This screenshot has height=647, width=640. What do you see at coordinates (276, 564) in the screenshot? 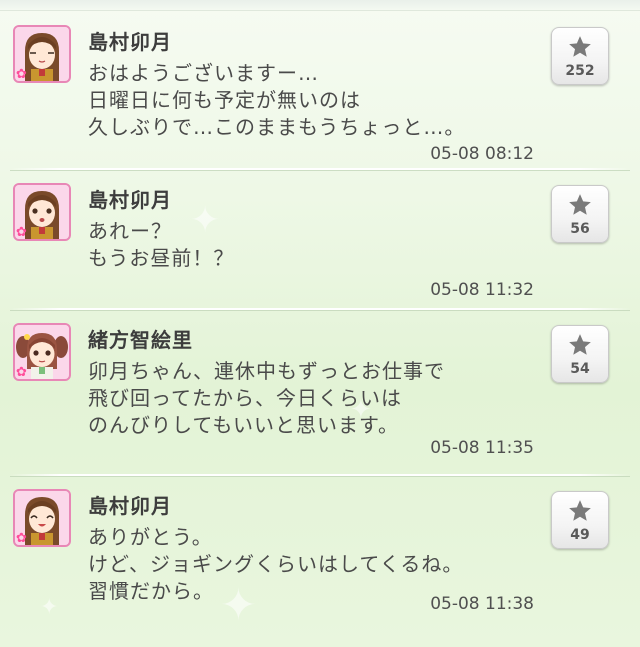
I see `post-message: ありがとう。 けど、ジョギングくらいはしてくるね。 習慣だから。` at bounding box center [276, 564].